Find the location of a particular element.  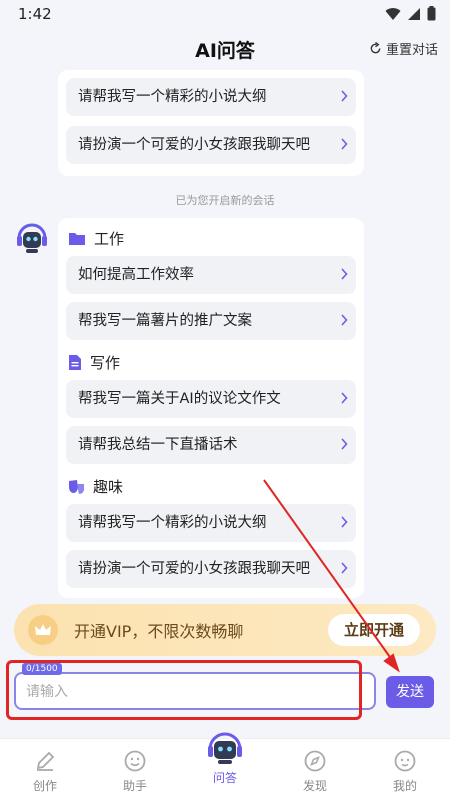

suggestion-item: 请帮我写一个精彩的小说大纲 is located at coordinates (211, 97).